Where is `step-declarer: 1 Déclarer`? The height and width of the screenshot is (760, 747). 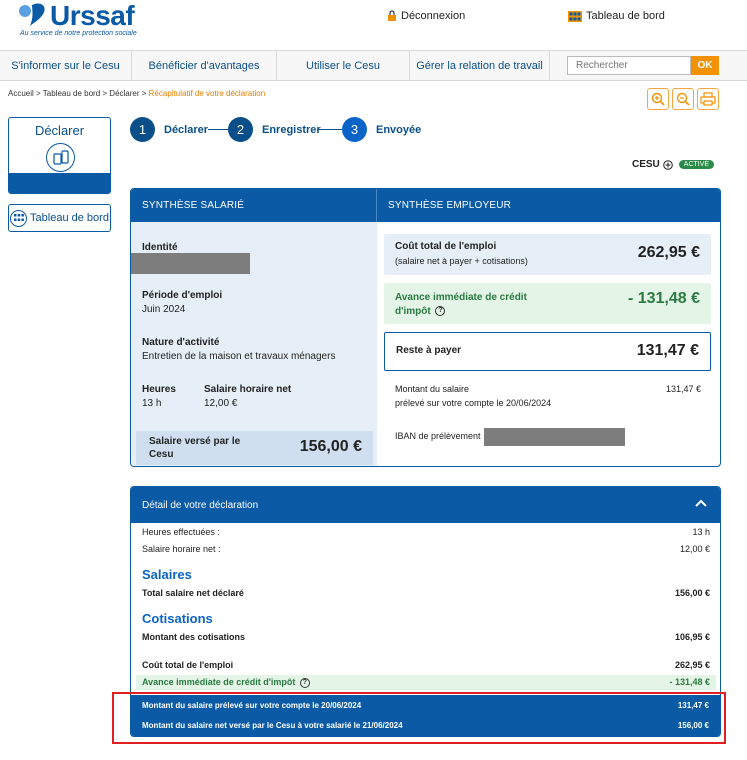 step-declarer: 1 Déclarer is located at coordinates (169, 129).